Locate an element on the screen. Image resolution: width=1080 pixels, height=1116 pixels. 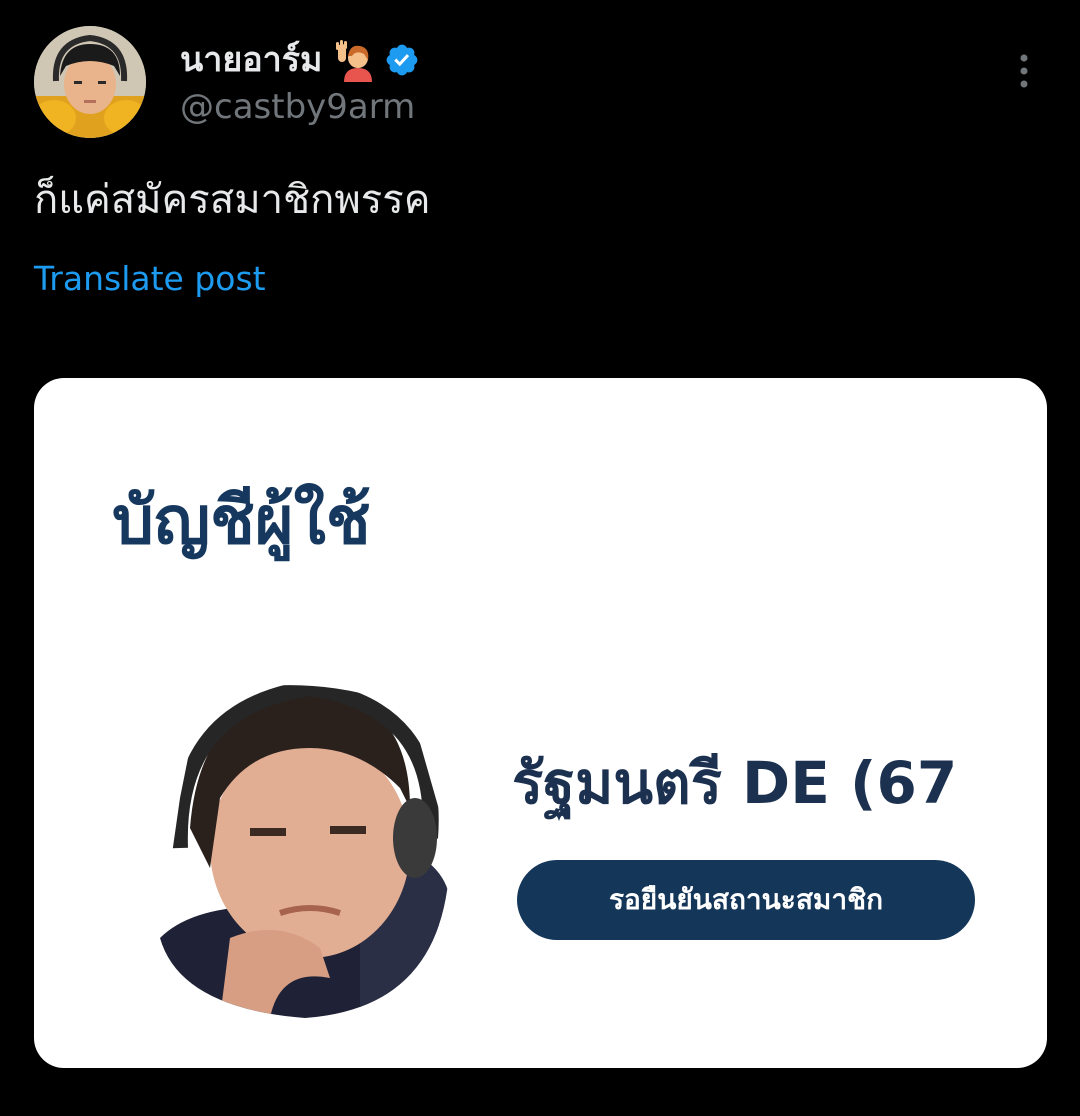
account-title: บัญชีผู้ใช้ is located at coordinates (241, 520).